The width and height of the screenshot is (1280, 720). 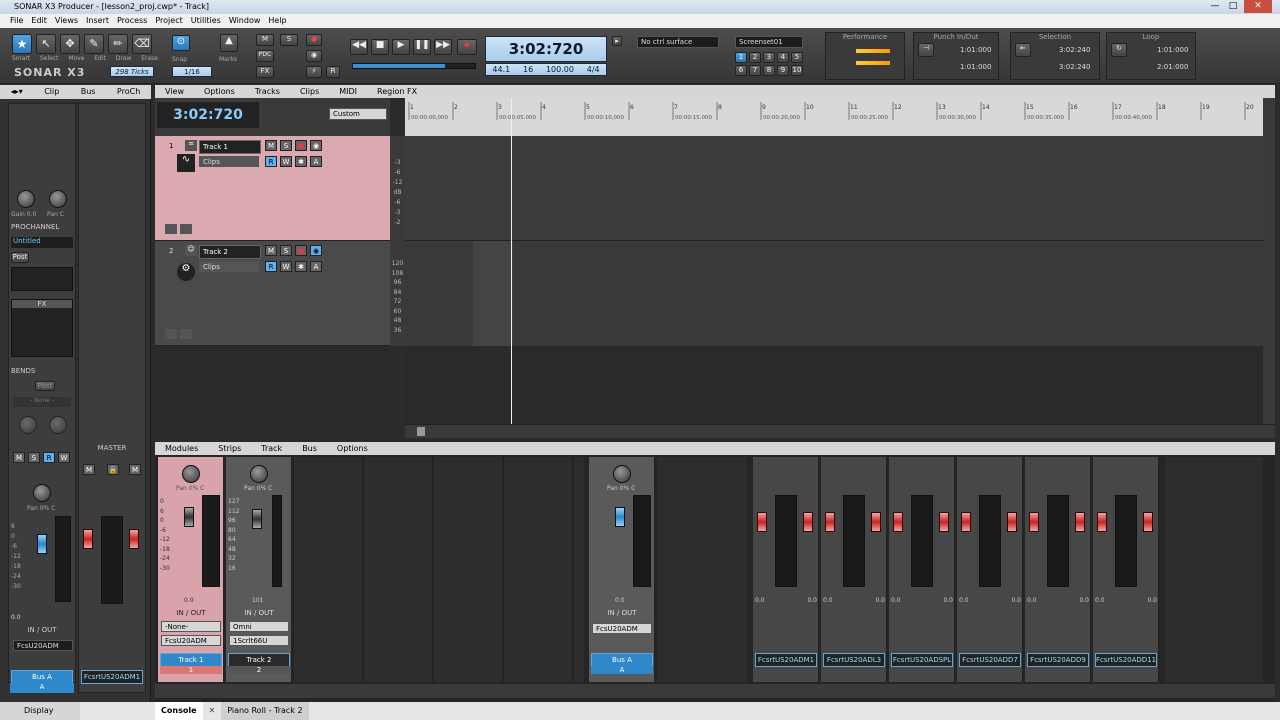 I want to click on screenset-5-button: 5, so click(x=797, y=57).